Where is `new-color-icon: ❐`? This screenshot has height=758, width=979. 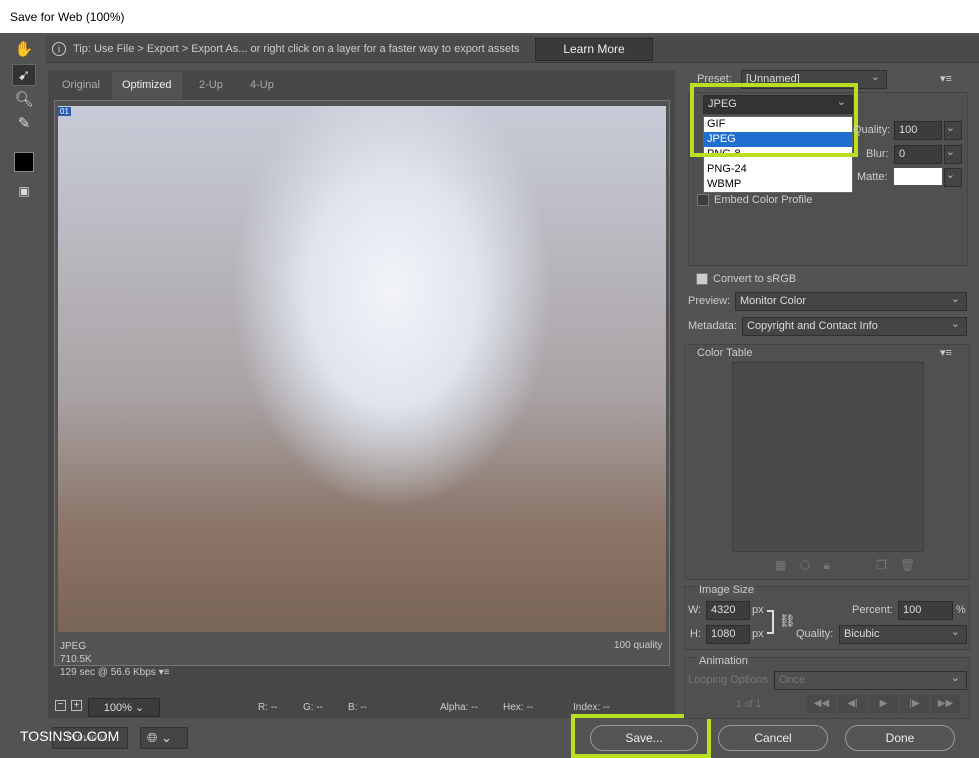
new-color-icon: ❐ is located at coordinates (881, 565).